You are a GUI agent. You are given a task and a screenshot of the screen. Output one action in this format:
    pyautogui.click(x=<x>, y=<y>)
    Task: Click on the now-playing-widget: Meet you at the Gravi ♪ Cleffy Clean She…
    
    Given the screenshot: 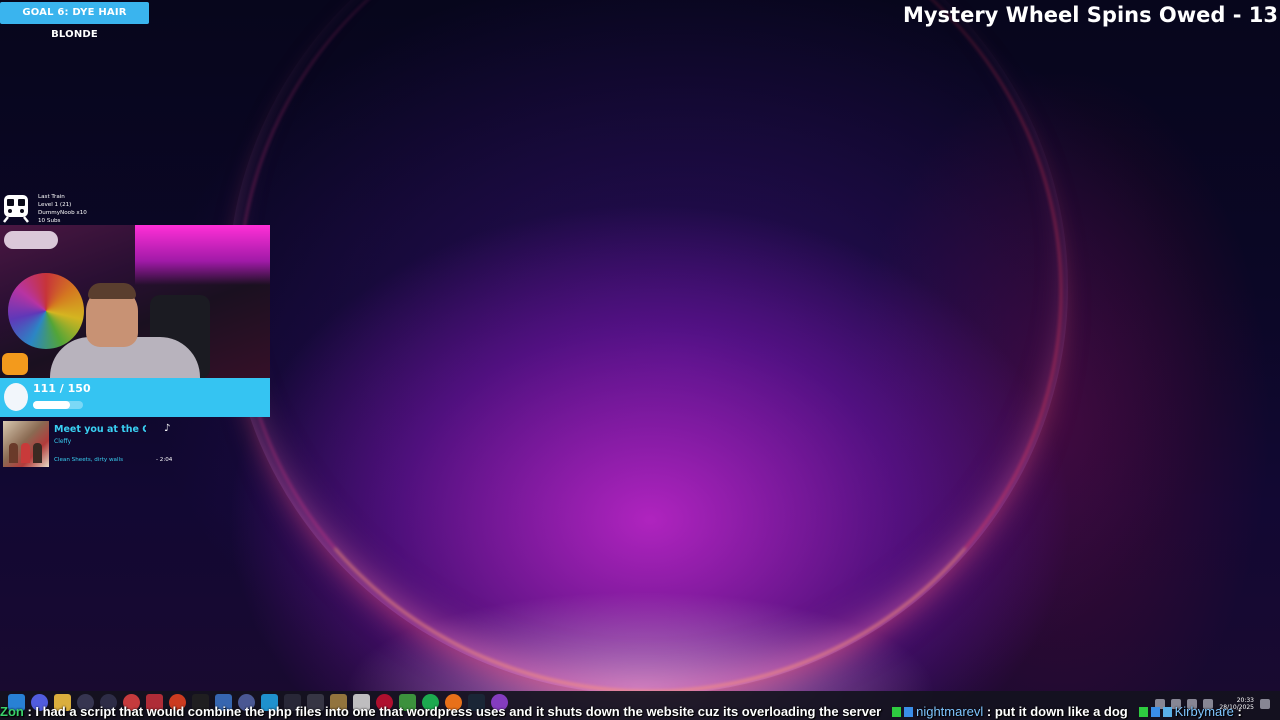 What is the action you would take?
    pyautogui.click(x=90, y=444)
    